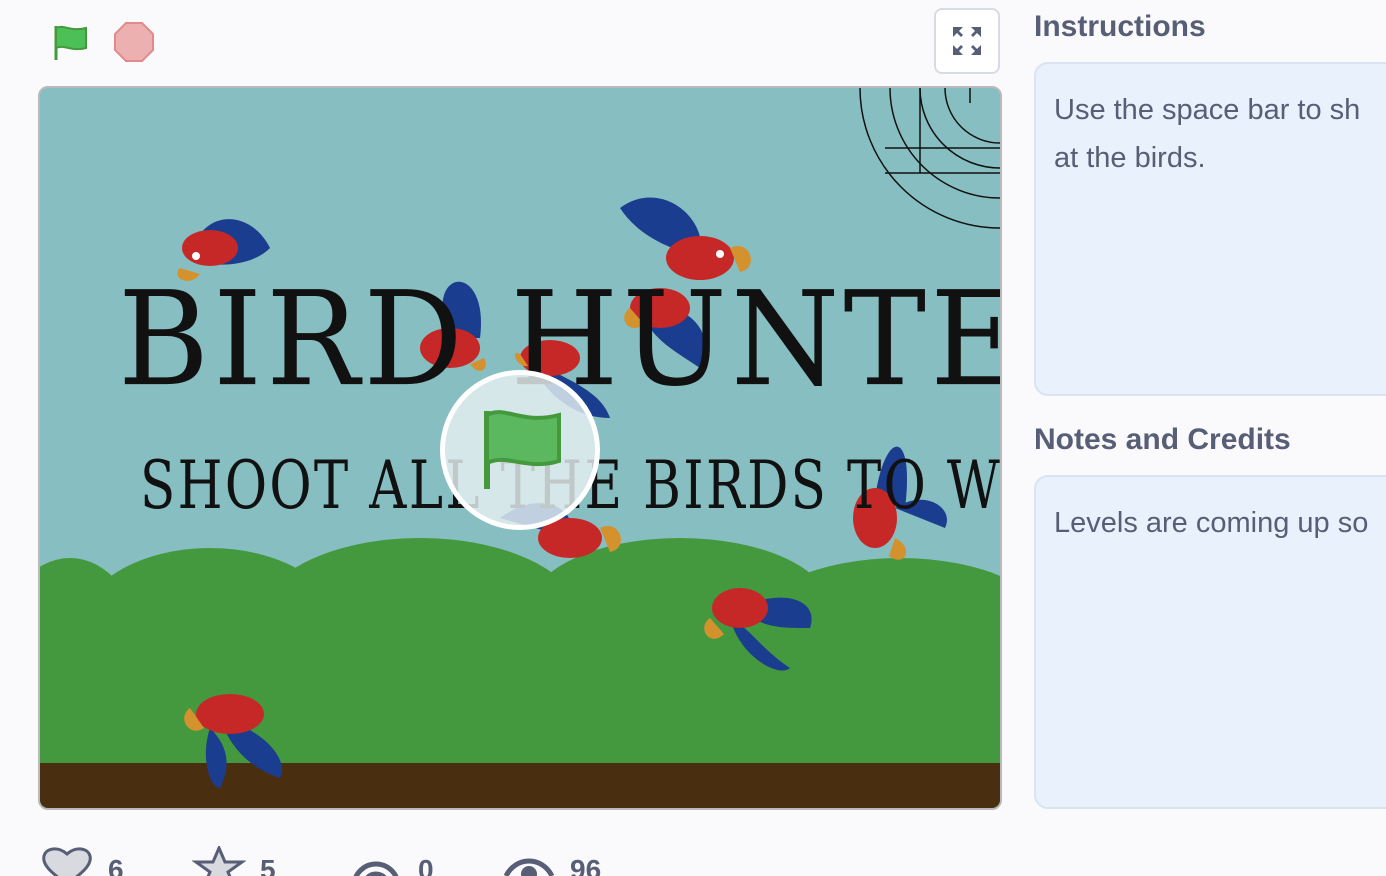  I want to click on instructions-box: Use the space bar to sh at the birds., so click(1210, 229).